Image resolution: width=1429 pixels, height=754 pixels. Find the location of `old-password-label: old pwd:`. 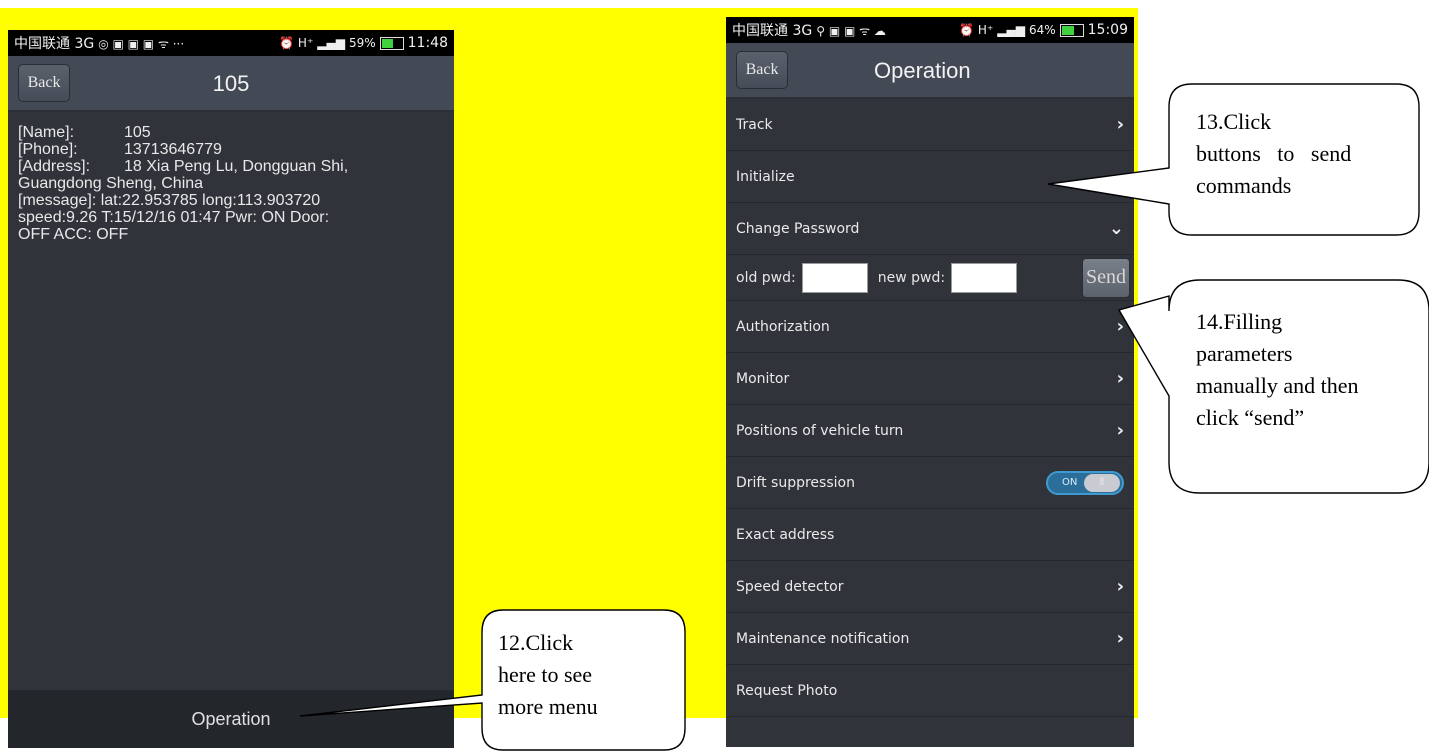

old-password-label: old pwd: is located at coordinates (766, 277).